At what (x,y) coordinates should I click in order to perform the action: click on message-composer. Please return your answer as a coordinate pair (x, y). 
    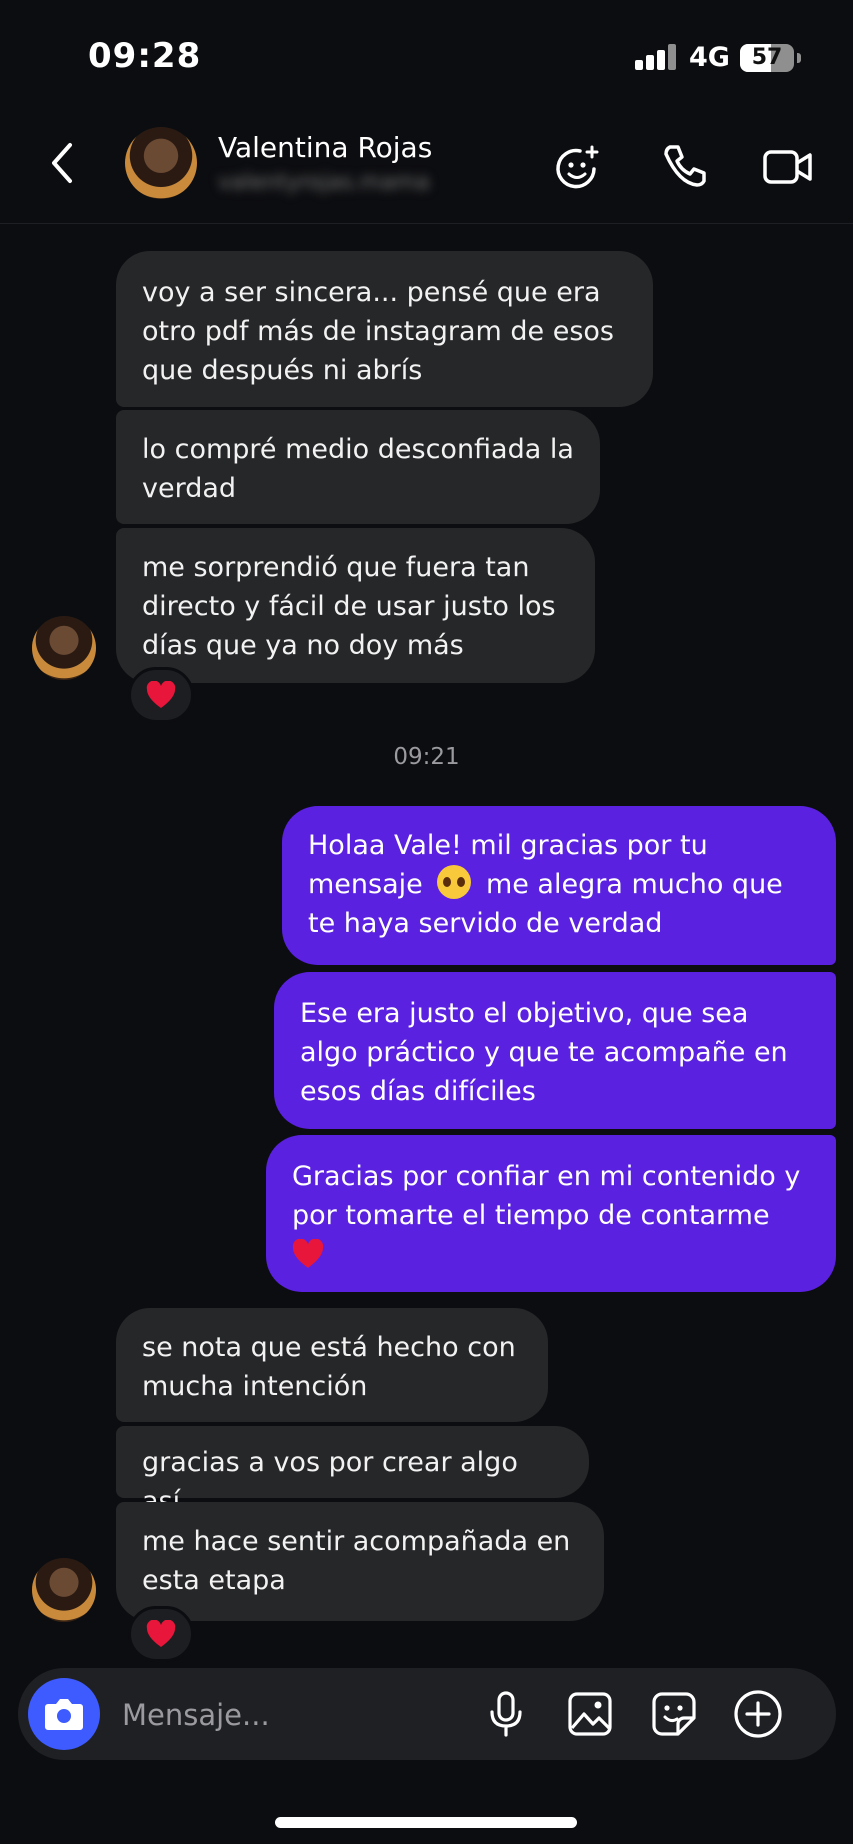
    Looking at the image, I should click on (427, 1714).